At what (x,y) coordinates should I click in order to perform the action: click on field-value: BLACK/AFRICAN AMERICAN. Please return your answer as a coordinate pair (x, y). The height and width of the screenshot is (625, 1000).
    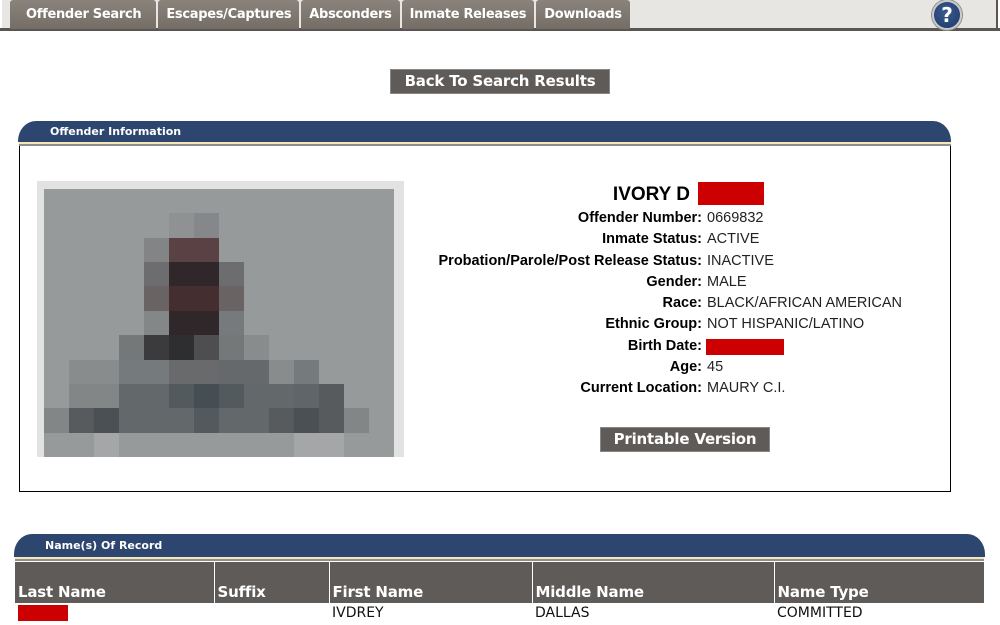
    Looking at the image, I should click on (804, 303).